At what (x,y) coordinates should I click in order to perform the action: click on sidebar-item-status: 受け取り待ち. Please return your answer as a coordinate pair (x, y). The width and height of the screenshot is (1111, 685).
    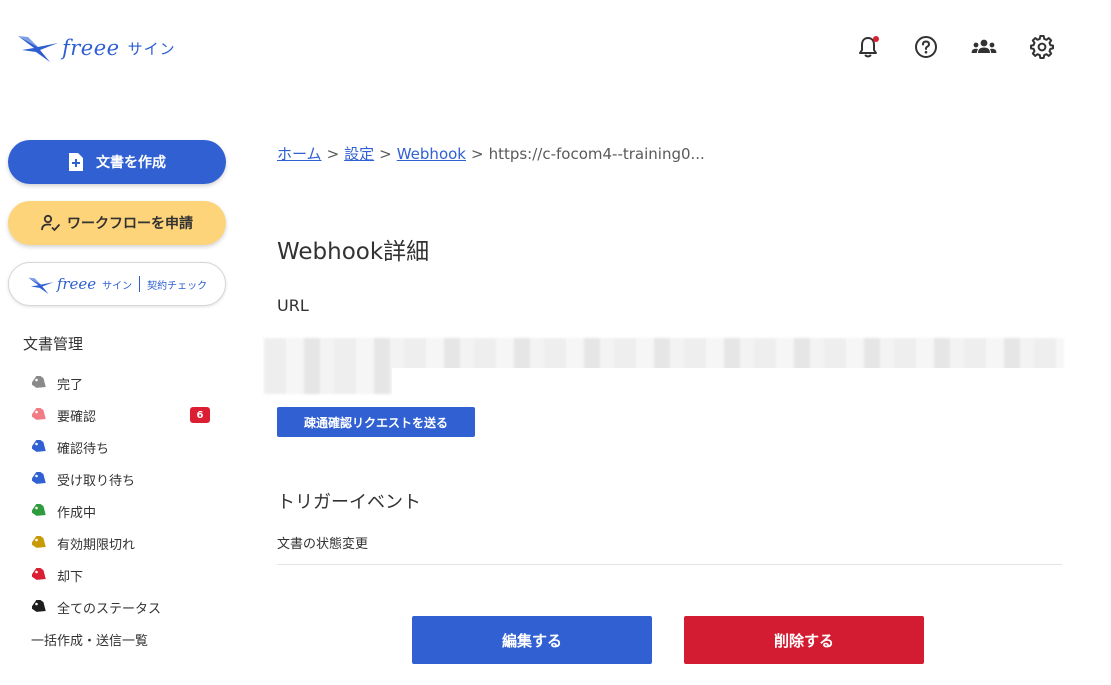
    Looking at the image, I should click on (122, 479).